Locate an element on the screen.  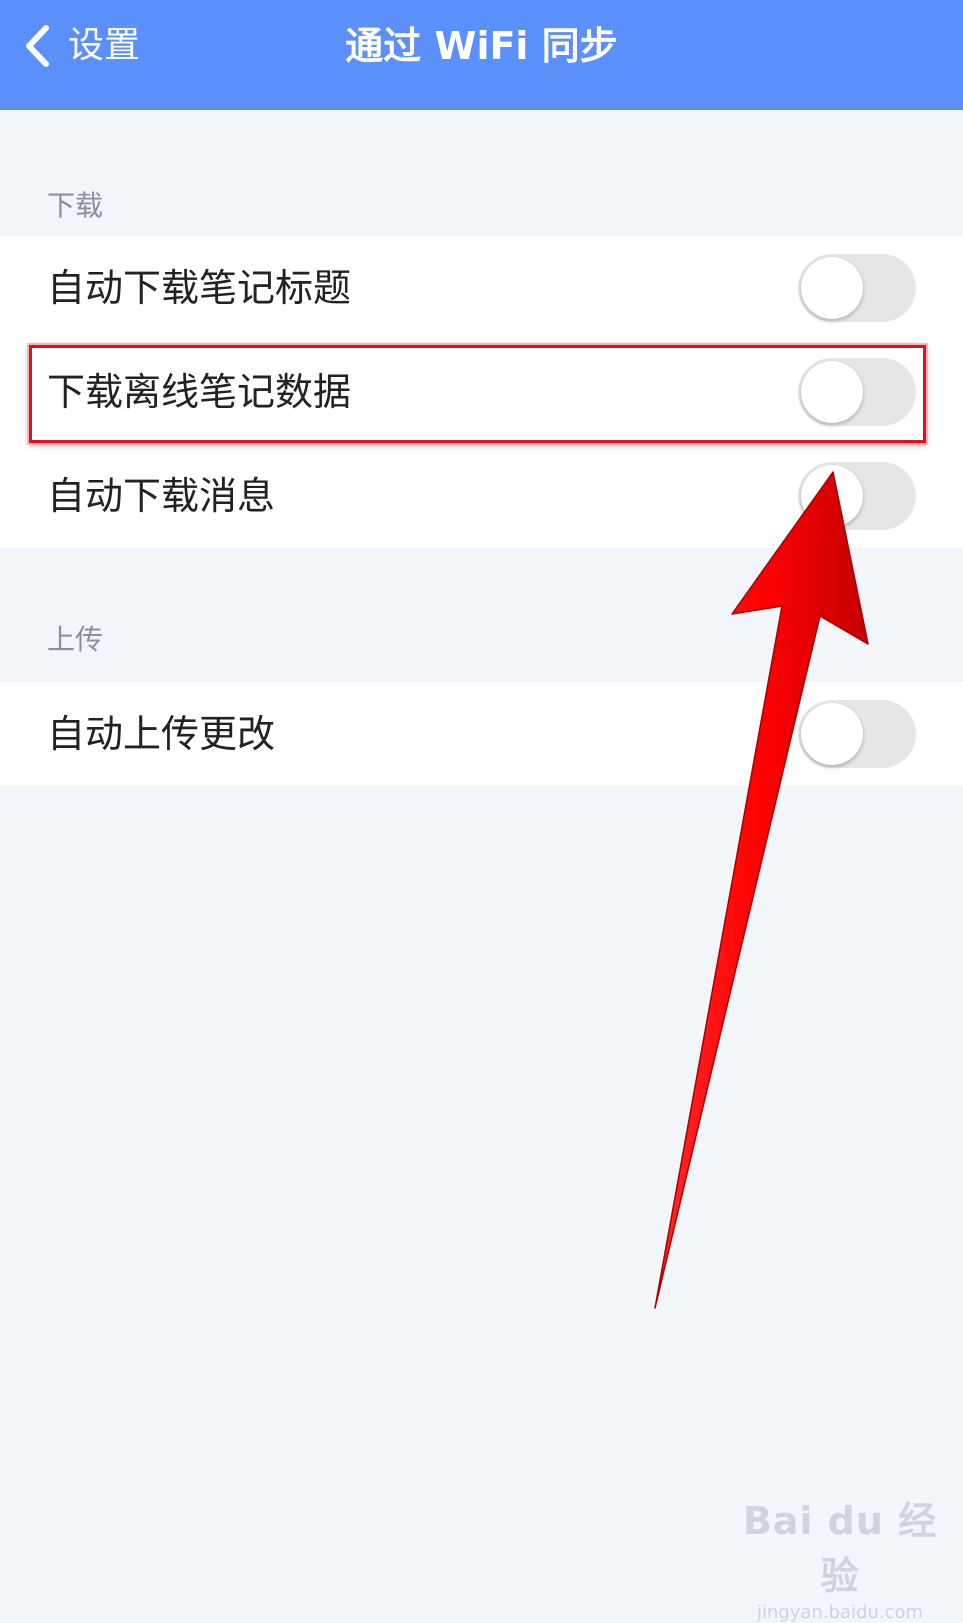
upload-settings-group: 自动上传更改 is located at coordinates (481, 734).